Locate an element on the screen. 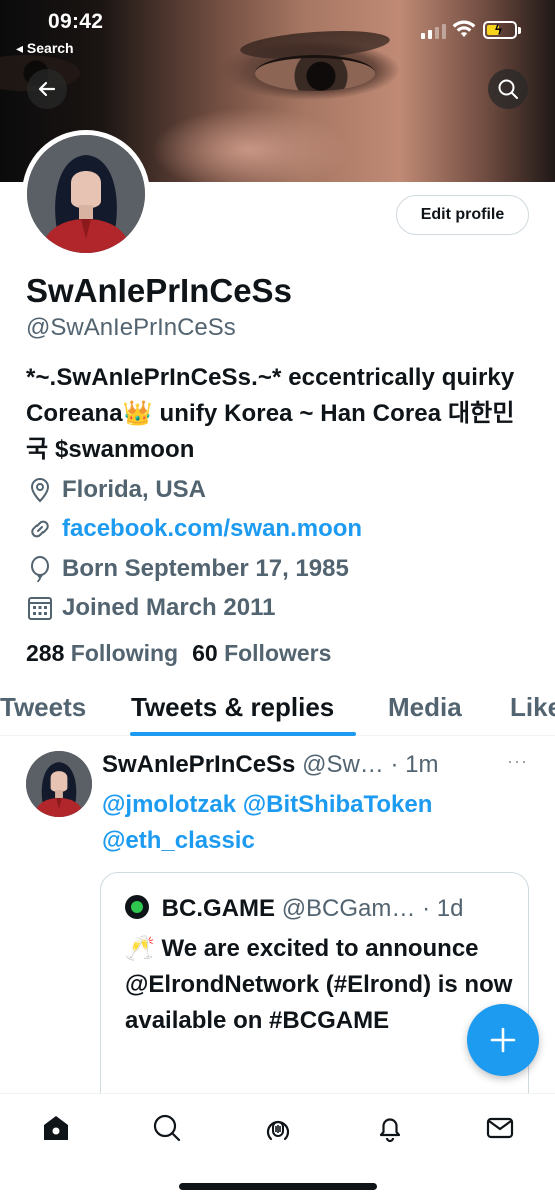  status-bar: 09:42 ◂ Search ϟ is located at coordinates (277, 30).